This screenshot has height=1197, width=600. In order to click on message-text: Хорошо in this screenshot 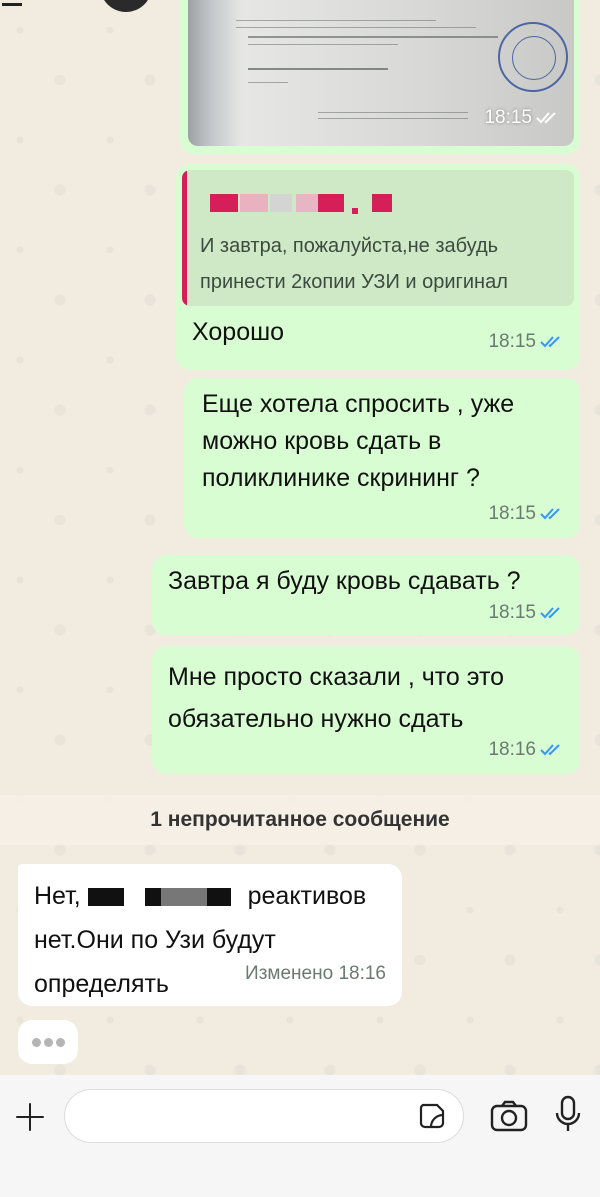, I will do `click(238, 332)`.